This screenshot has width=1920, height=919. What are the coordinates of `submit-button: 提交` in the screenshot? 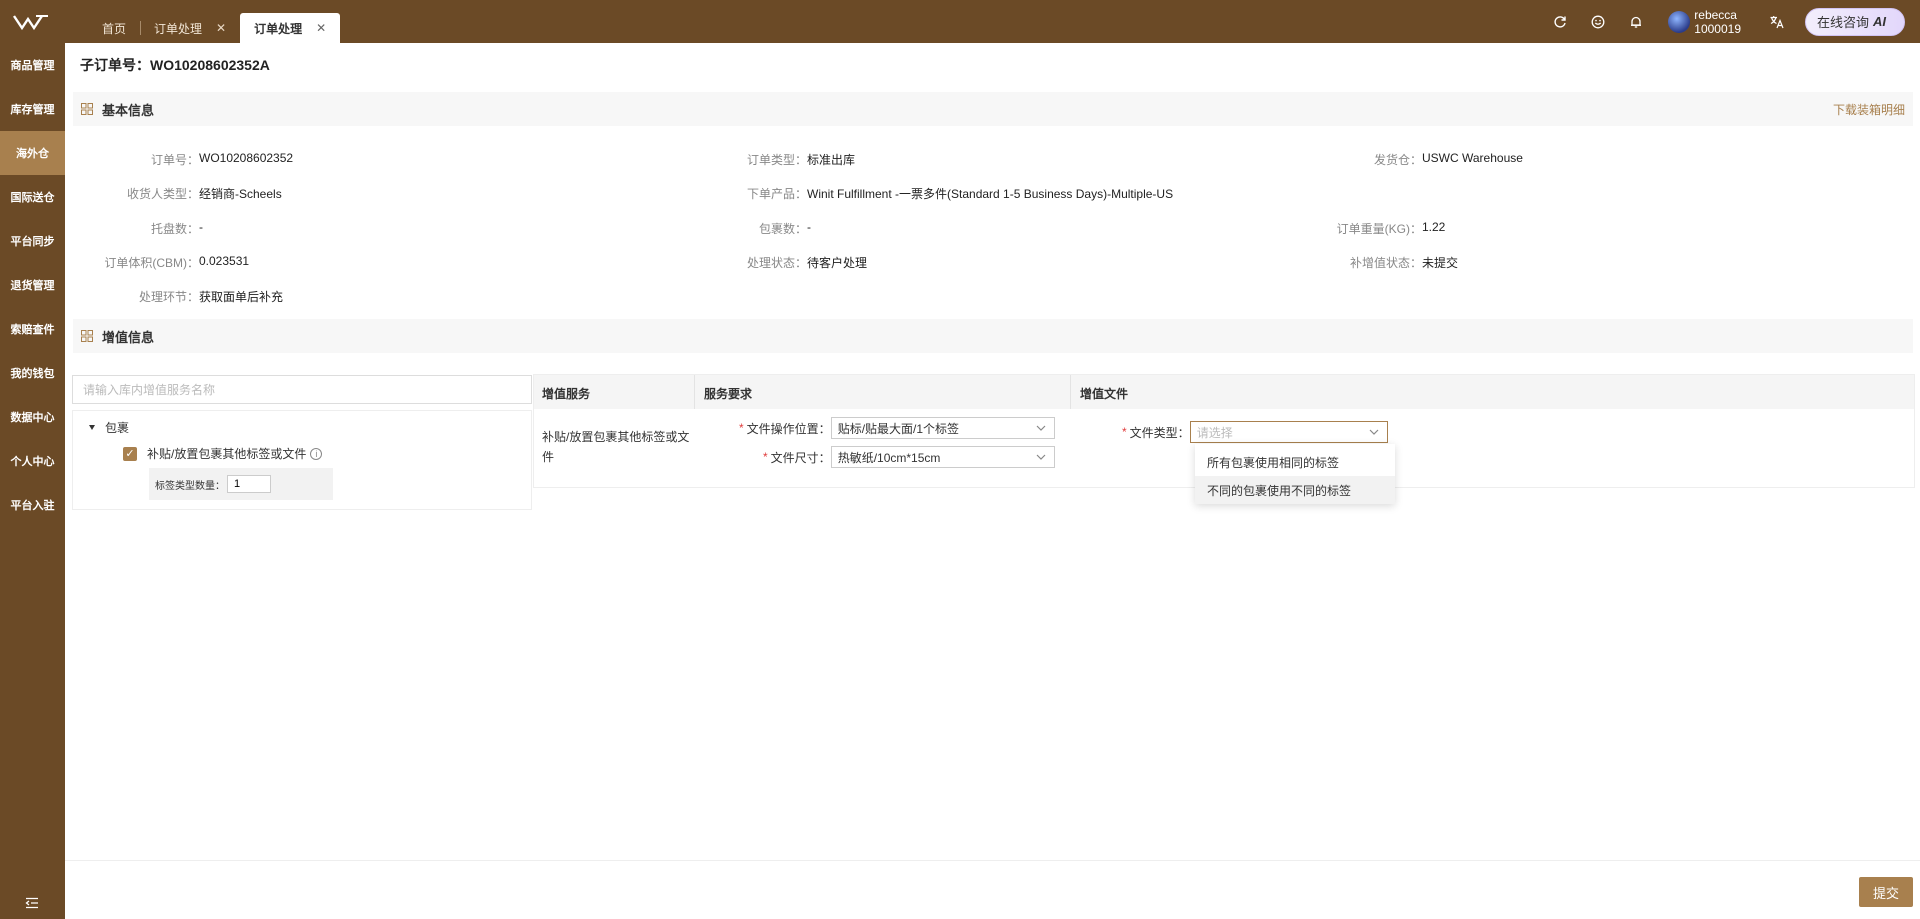 It's located at (1886, 892).